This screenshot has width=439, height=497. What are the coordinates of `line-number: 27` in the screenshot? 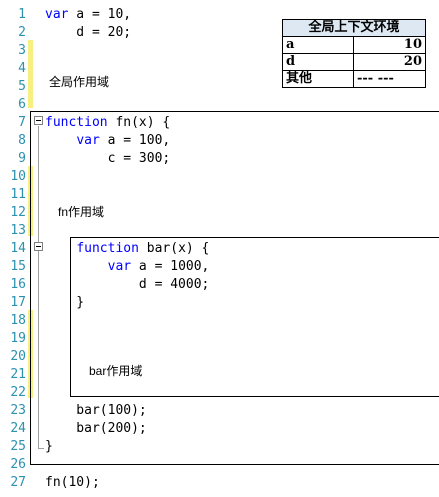 It's located at (18, 482).